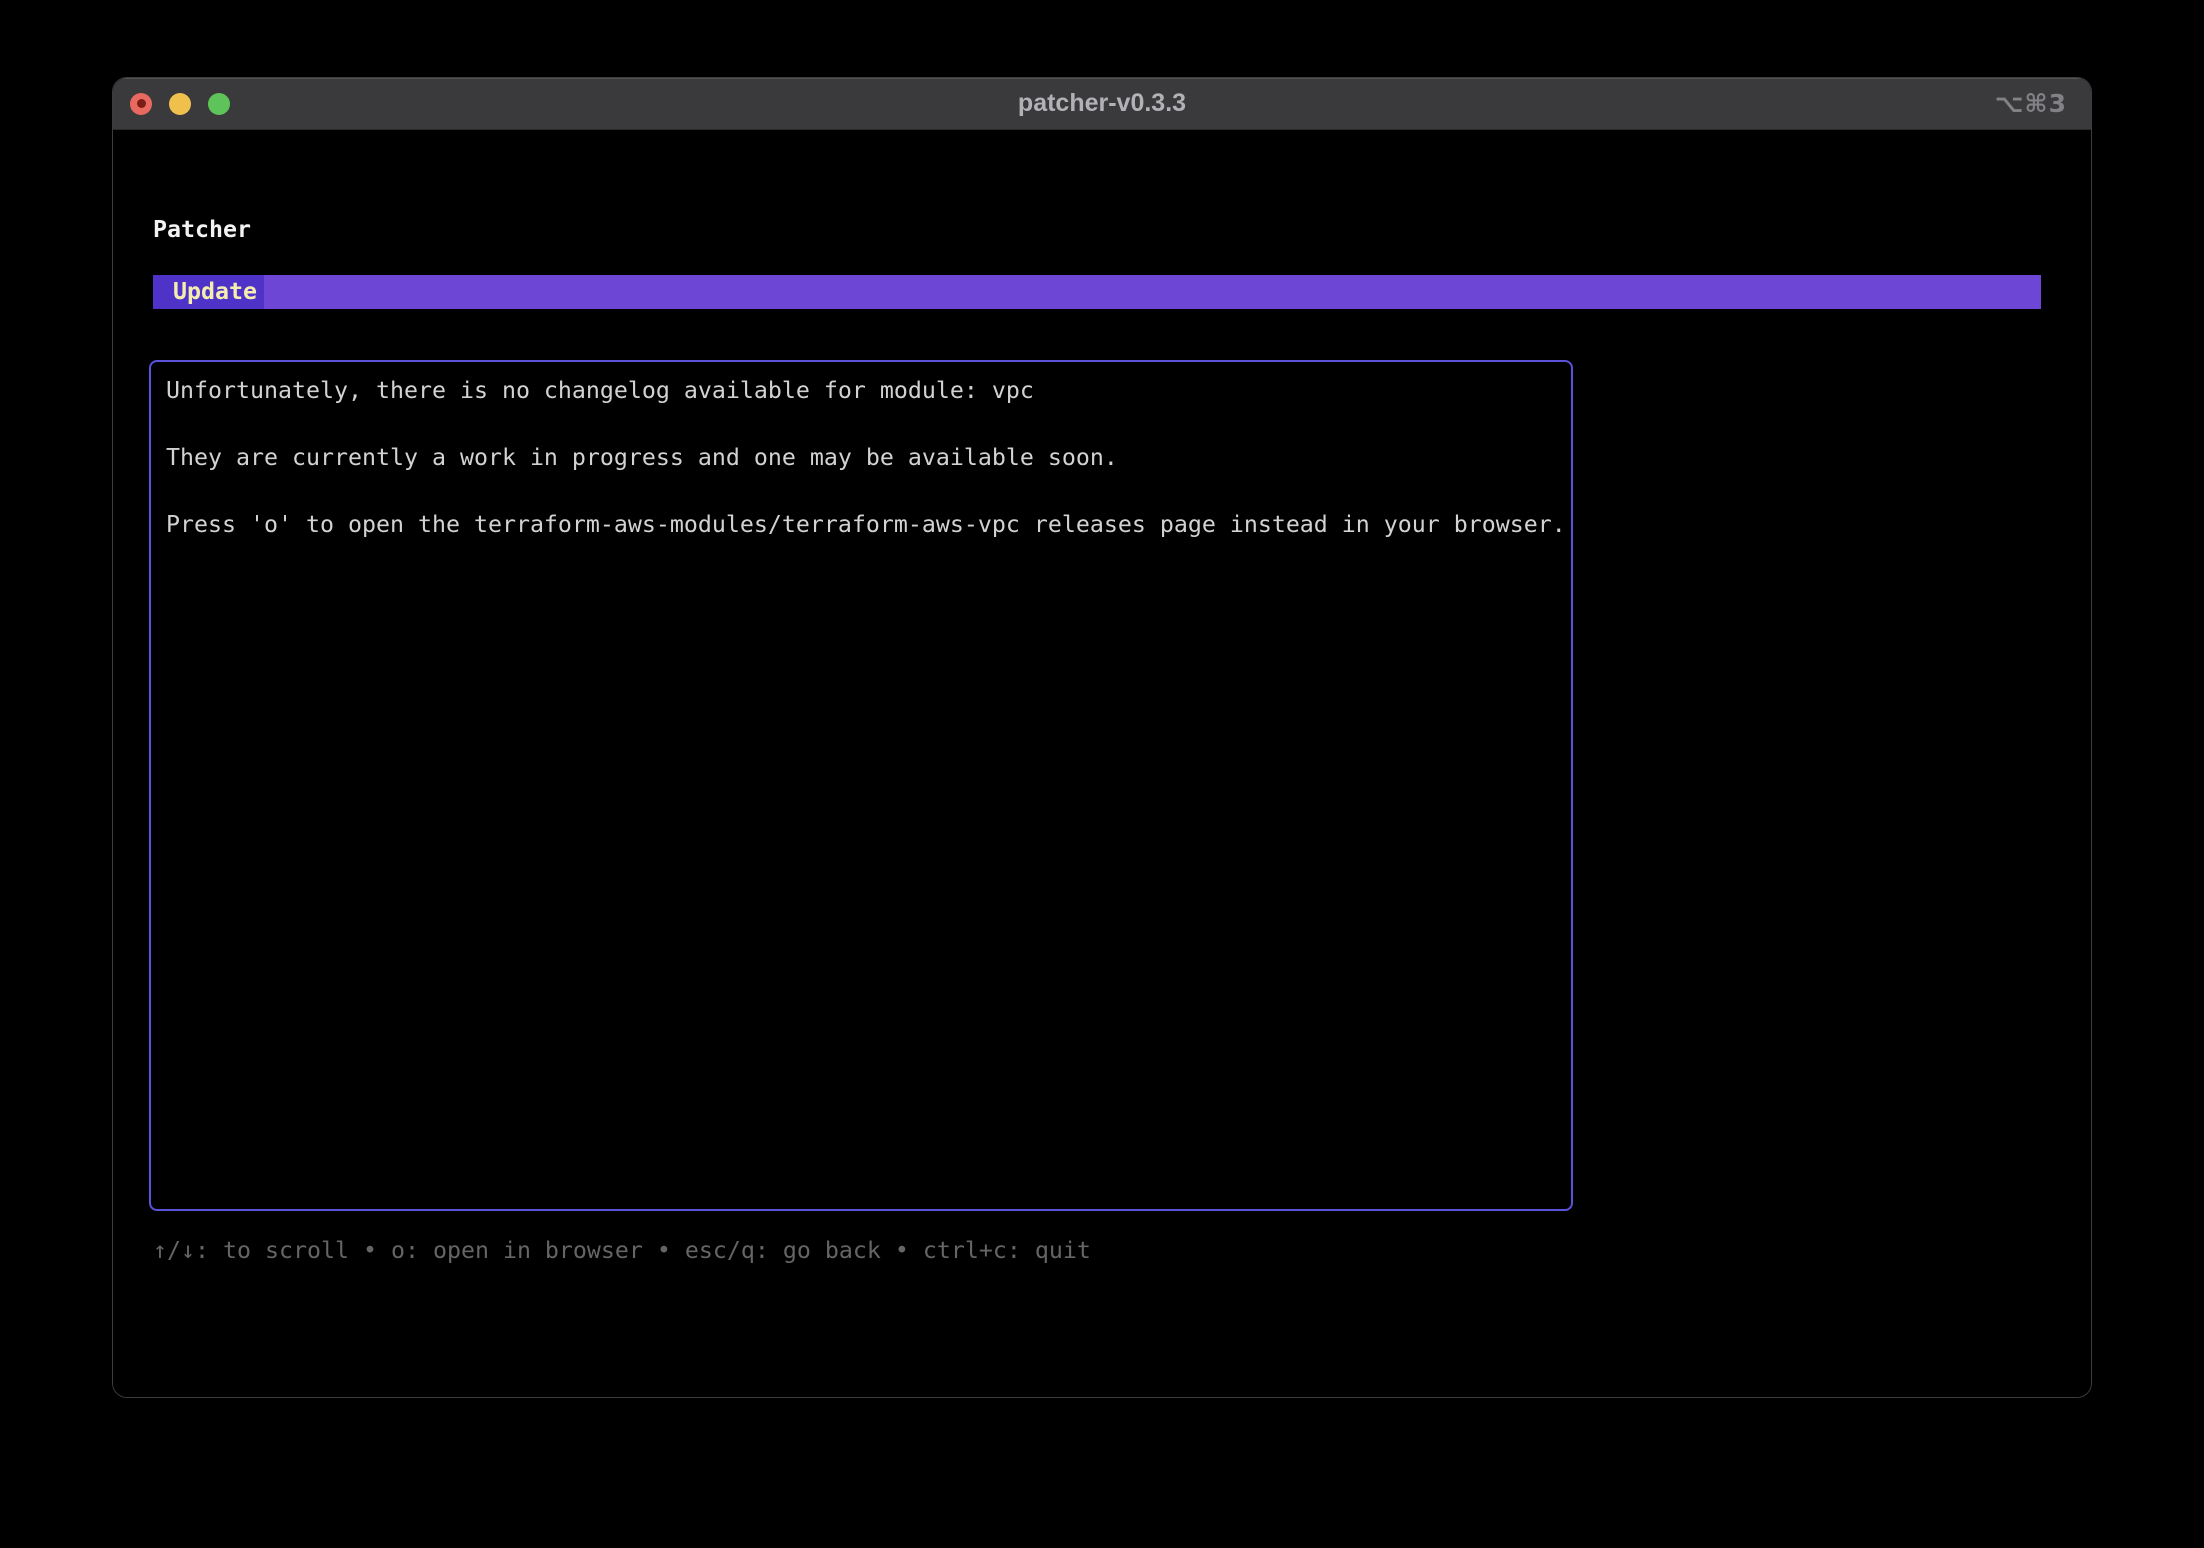  Describe the element at coordinates (2030, 103) in the screenshot. I see `window-shortcut-hint: ⌥⌘3` at that location.